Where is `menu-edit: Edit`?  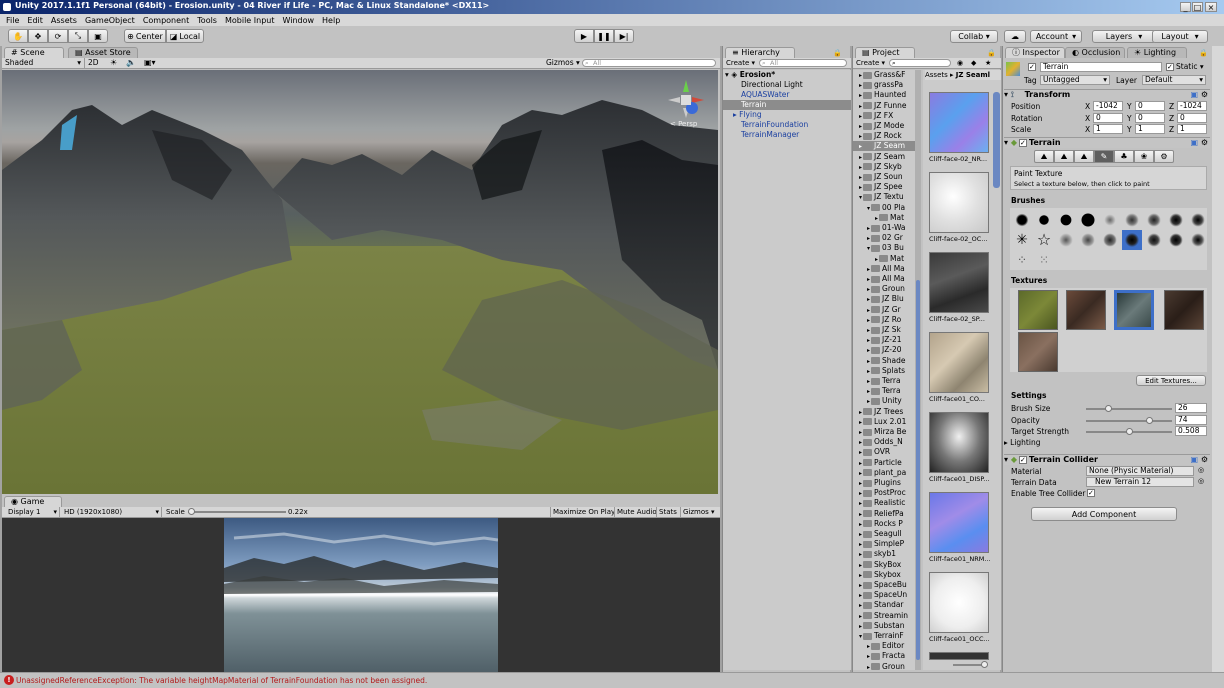 menu-edit: Edit is located at coordinates (35, 20).